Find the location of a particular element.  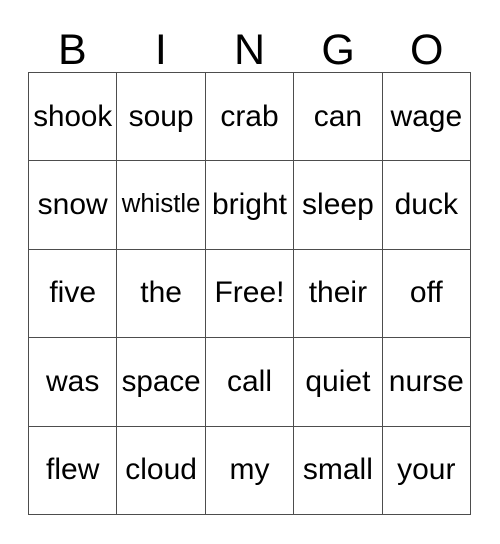

bingo-cell-r4c1: was is located at coordinates (73, 382).